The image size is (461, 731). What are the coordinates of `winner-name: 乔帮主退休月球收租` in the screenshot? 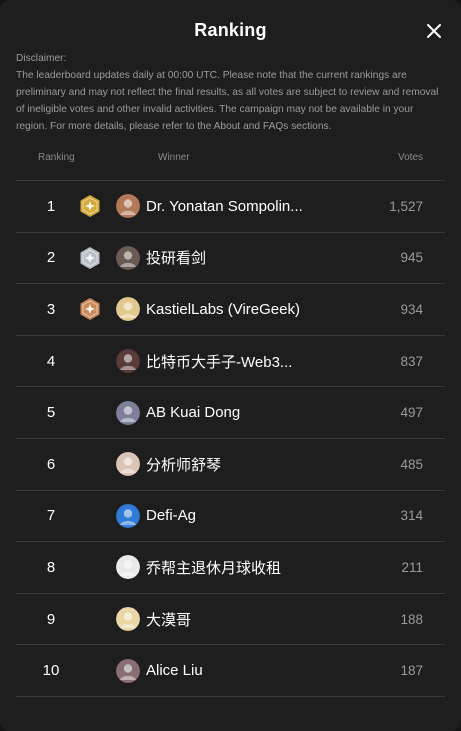 It's located at (213, 567).